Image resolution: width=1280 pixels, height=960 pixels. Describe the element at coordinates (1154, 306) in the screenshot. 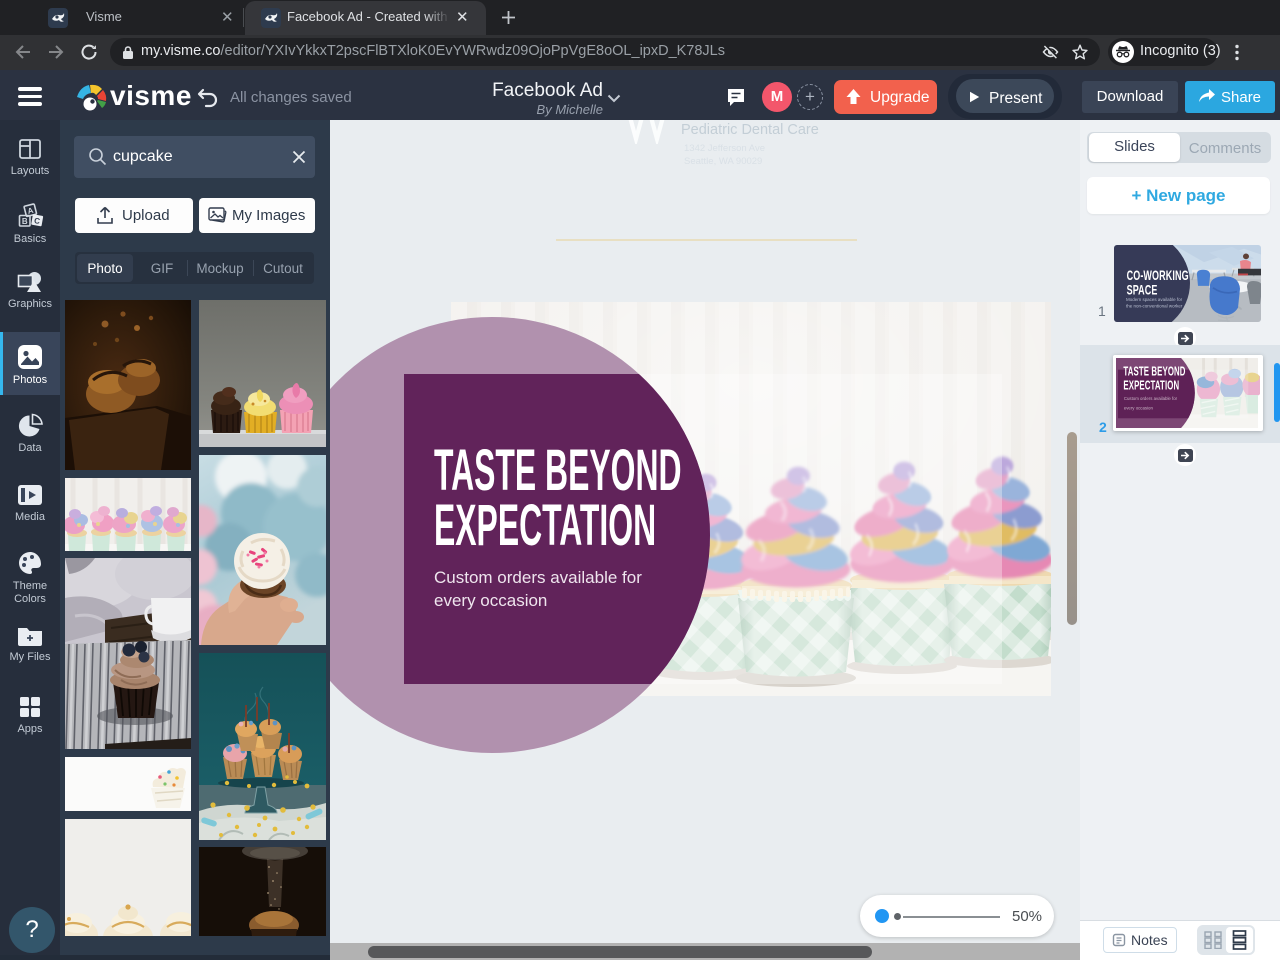

I see `svg-text: the non-conventional worker` at that location.